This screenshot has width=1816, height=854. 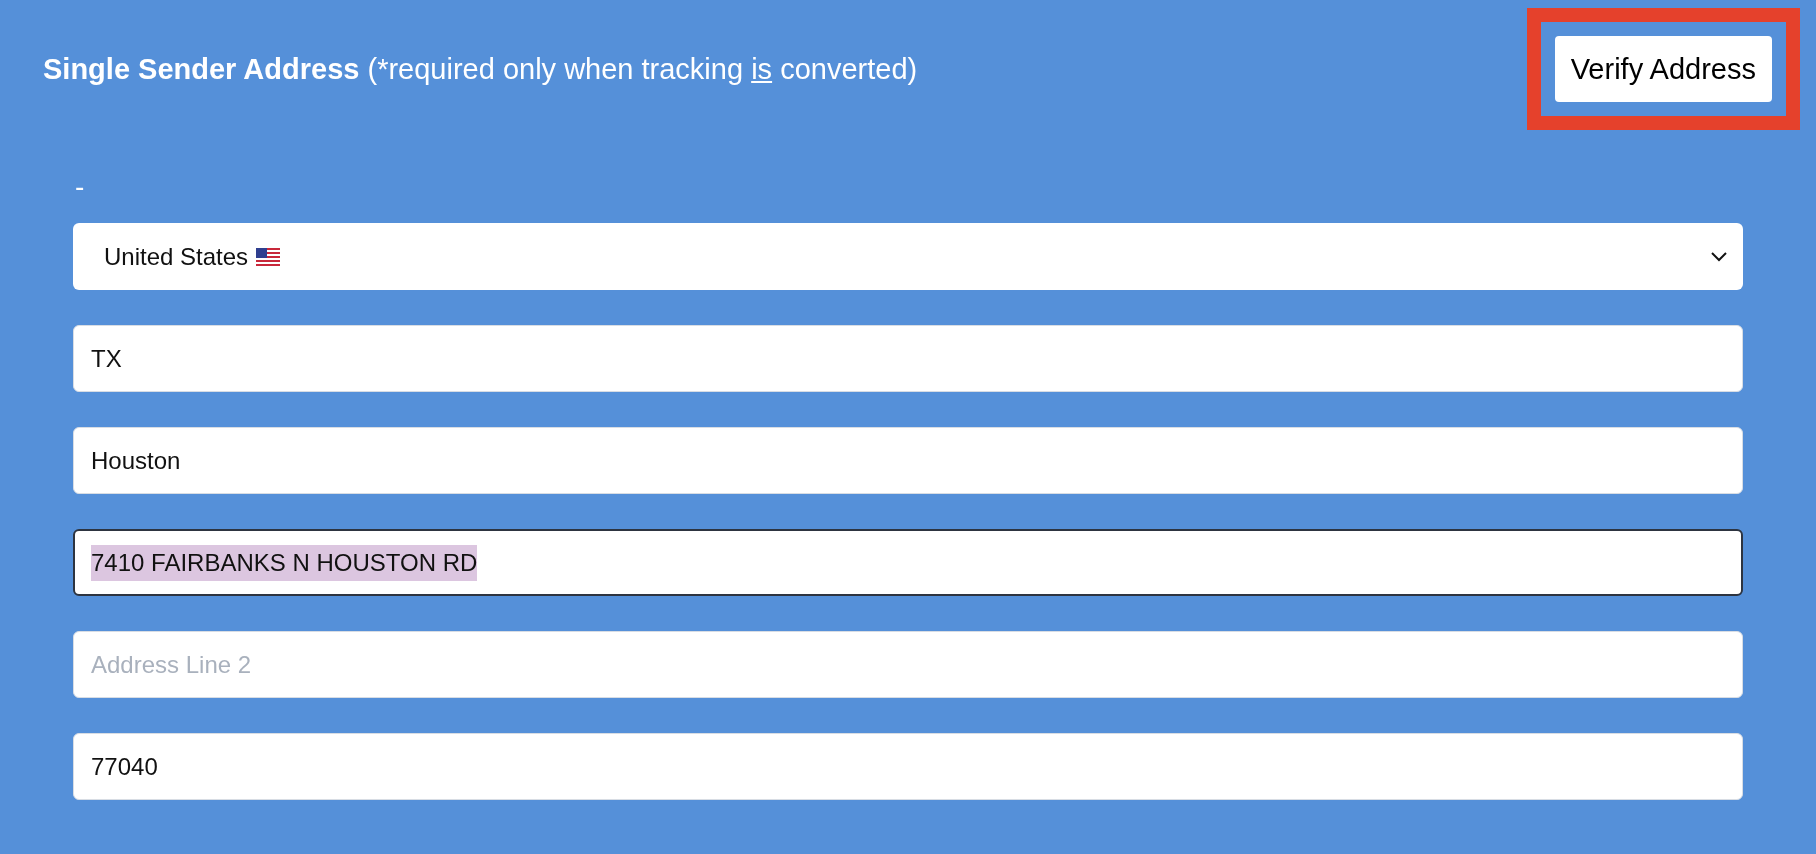 What do you see at coordinates (1663, 69) in the screenshot?
I see `verify-address-button: Verify Address` at bounding box center [1663, 69].